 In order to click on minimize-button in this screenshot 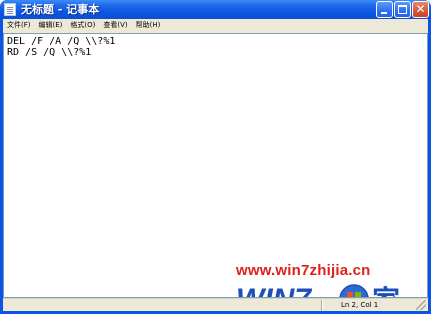, I will do `click(384, 9)`.